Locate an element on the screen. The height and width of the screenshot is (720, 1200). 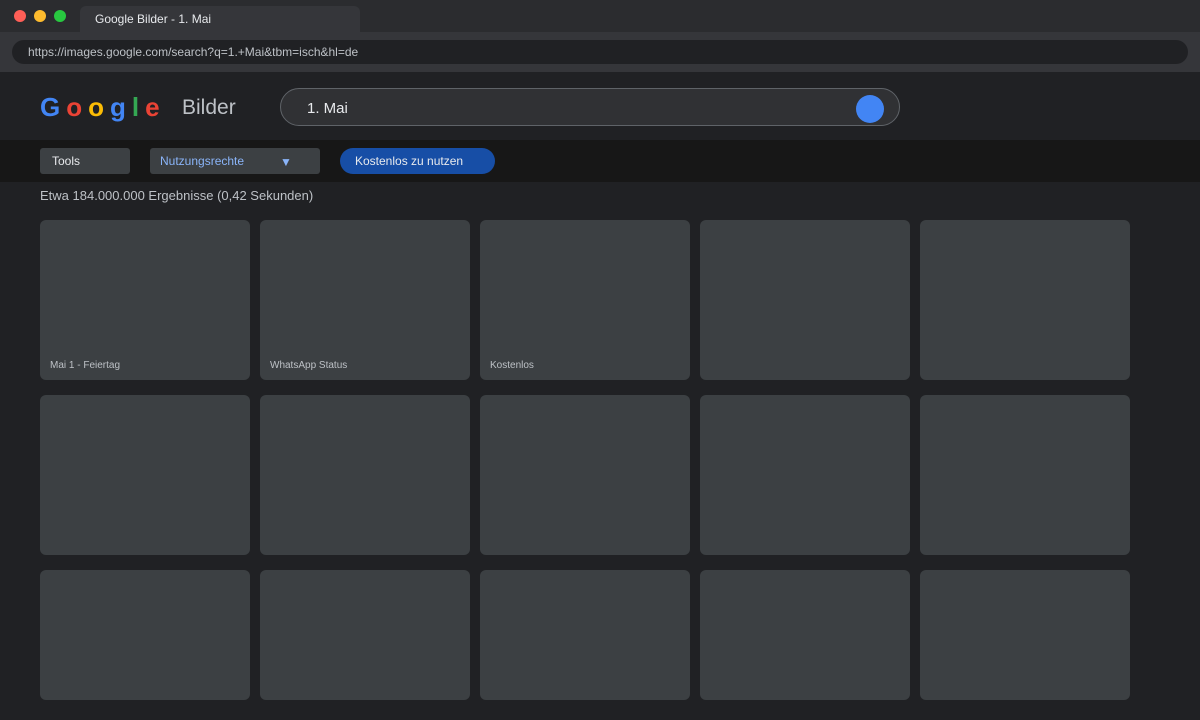
free-to-use-chip: Kostenlos zu nutzen is located at coordinates (417, 161).